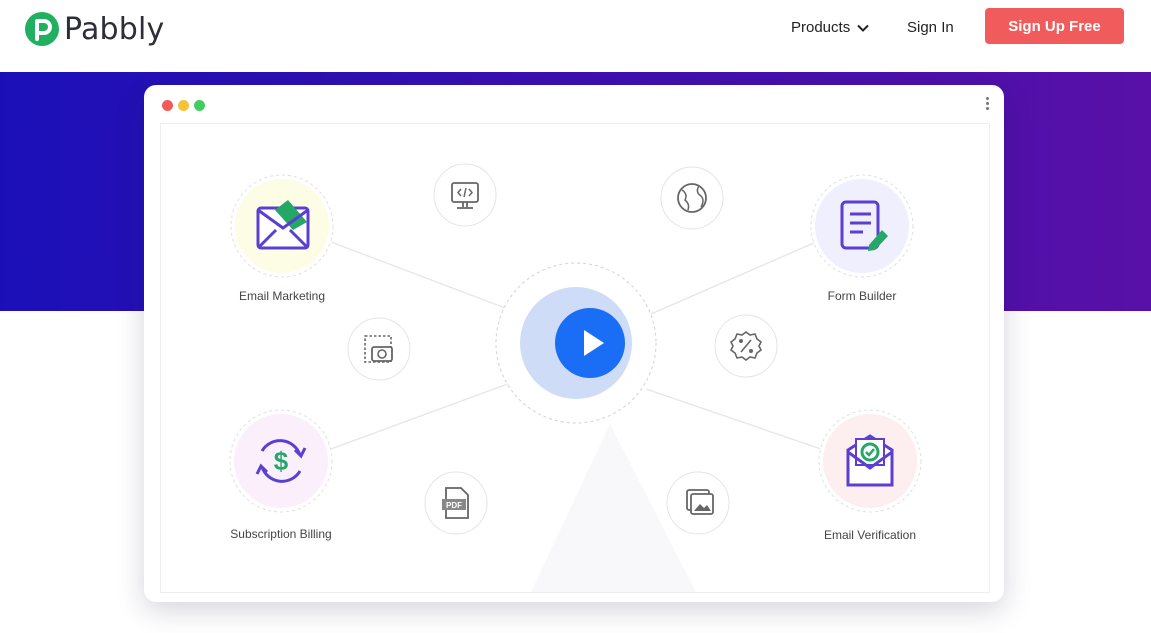 The height and width of the screenshot is (633, 1151). Describe the element at coordinates (930, 27) in the screenshot. I see `sign-in-link: Sign In` at that location.